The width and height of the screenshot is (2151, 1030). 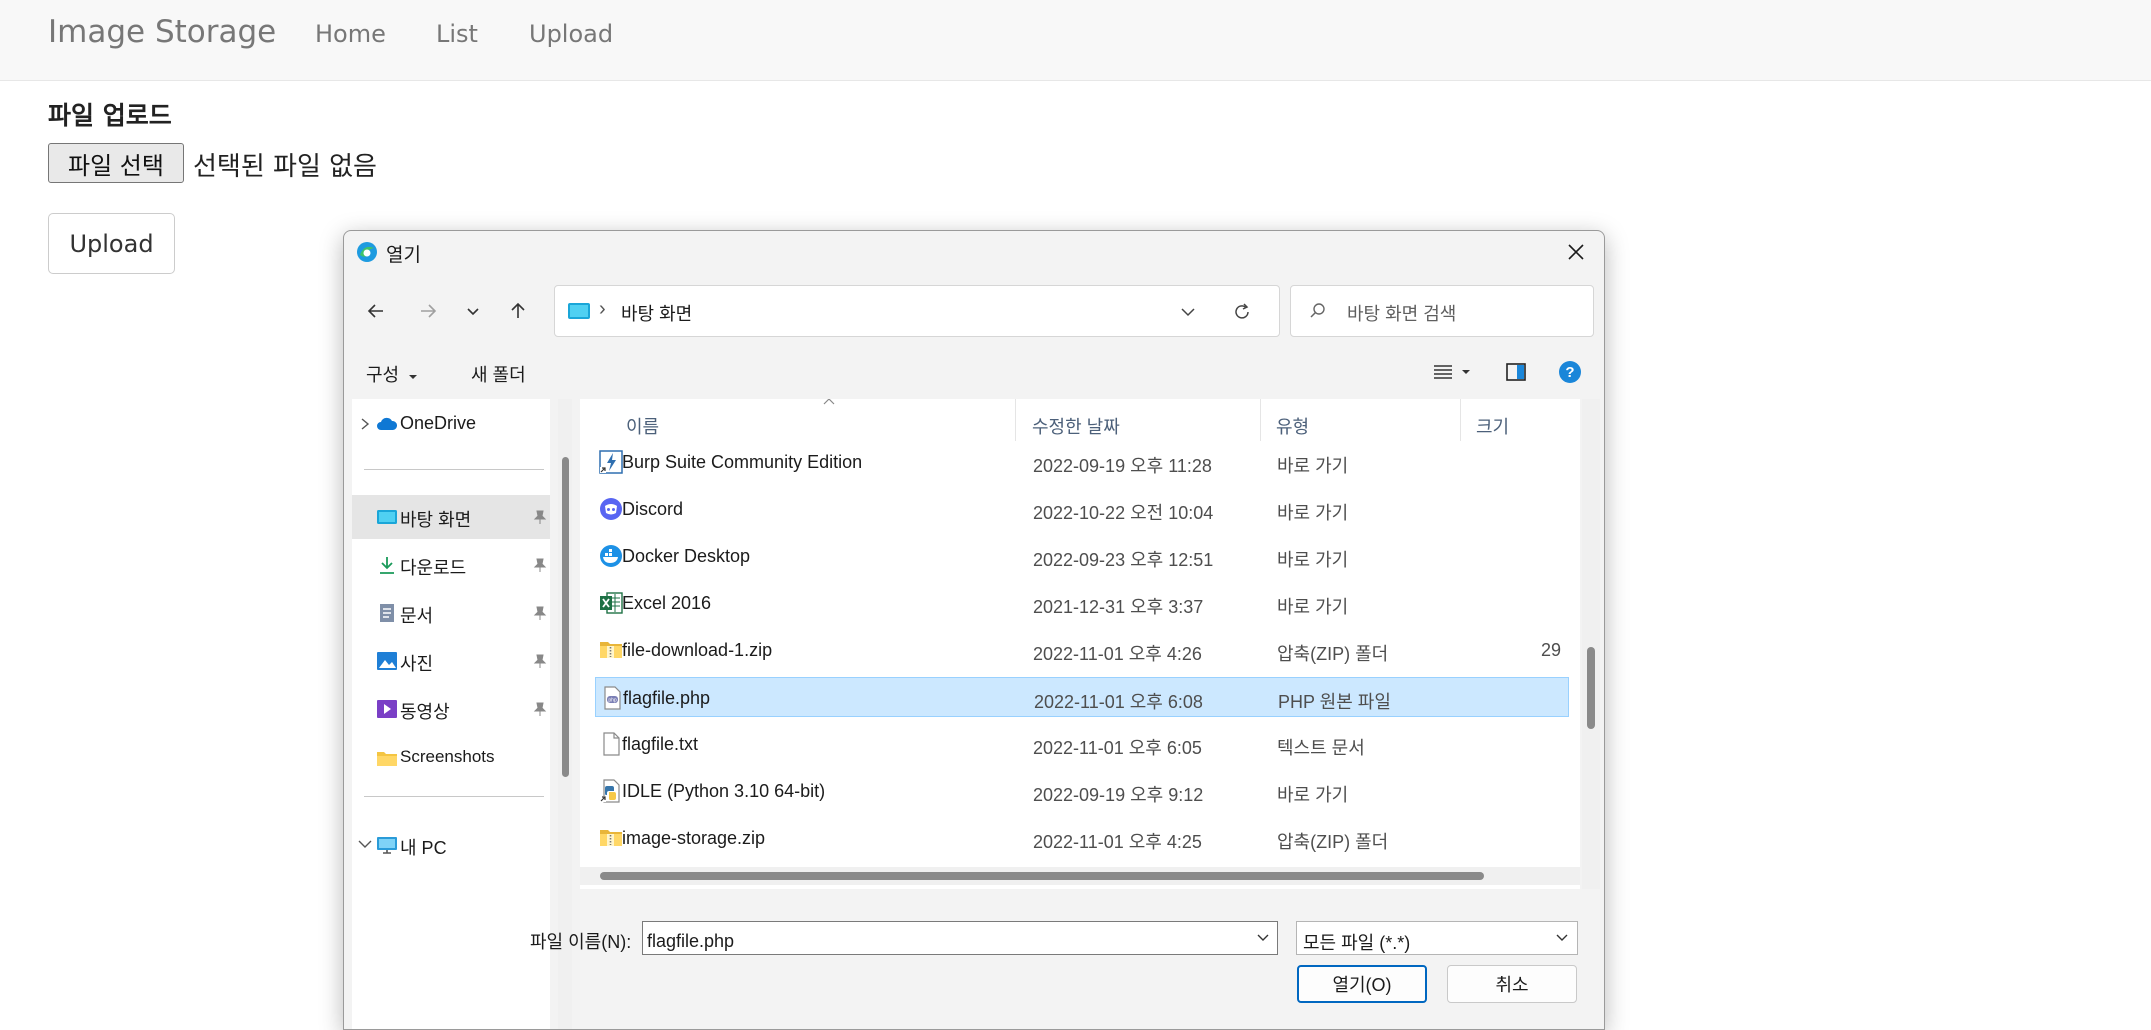 What do you see at coordinates (571, 34) in the screenshot?
I see `nav-upload-link: Upload` at bounding box center [571, 34].